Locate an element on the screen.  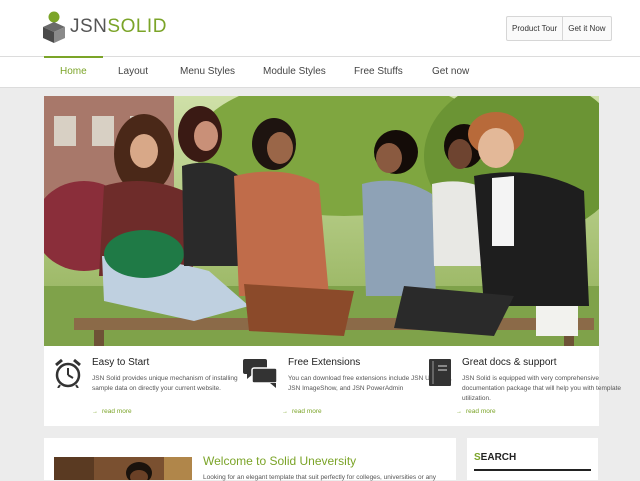
feature-title: Easy to Start is located at coordinates (121, 362).